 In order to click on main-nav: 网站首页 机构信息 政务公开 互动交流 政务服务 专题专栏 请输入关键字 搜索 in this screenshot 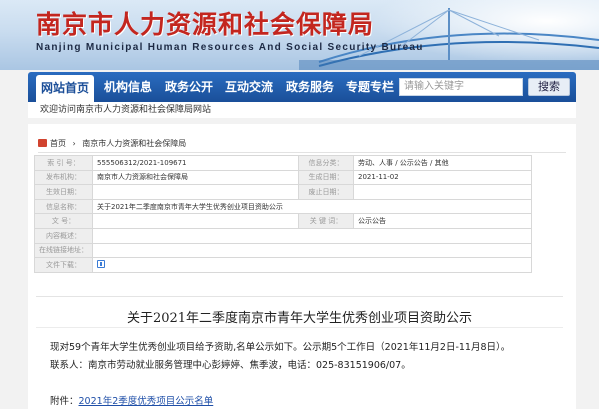, I will do `click(302, 87)`.